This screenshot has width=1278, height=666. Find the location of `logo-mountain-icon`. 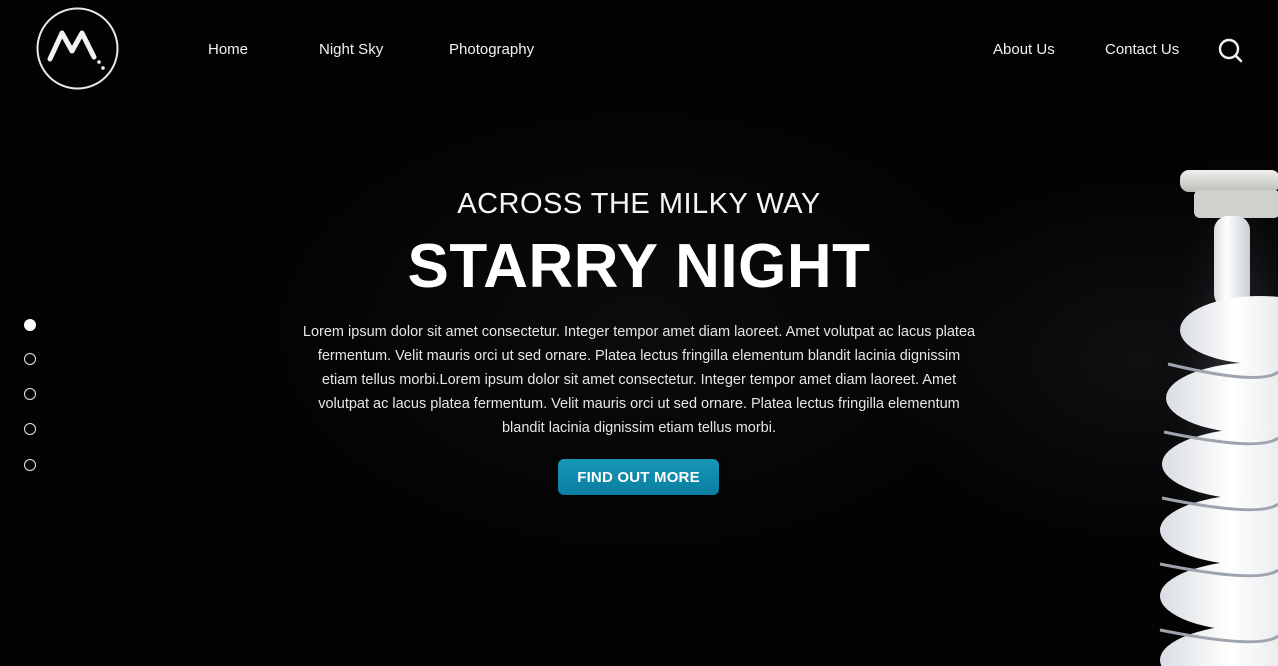

logo-mountain-icon is located at coordinates (77, 48).